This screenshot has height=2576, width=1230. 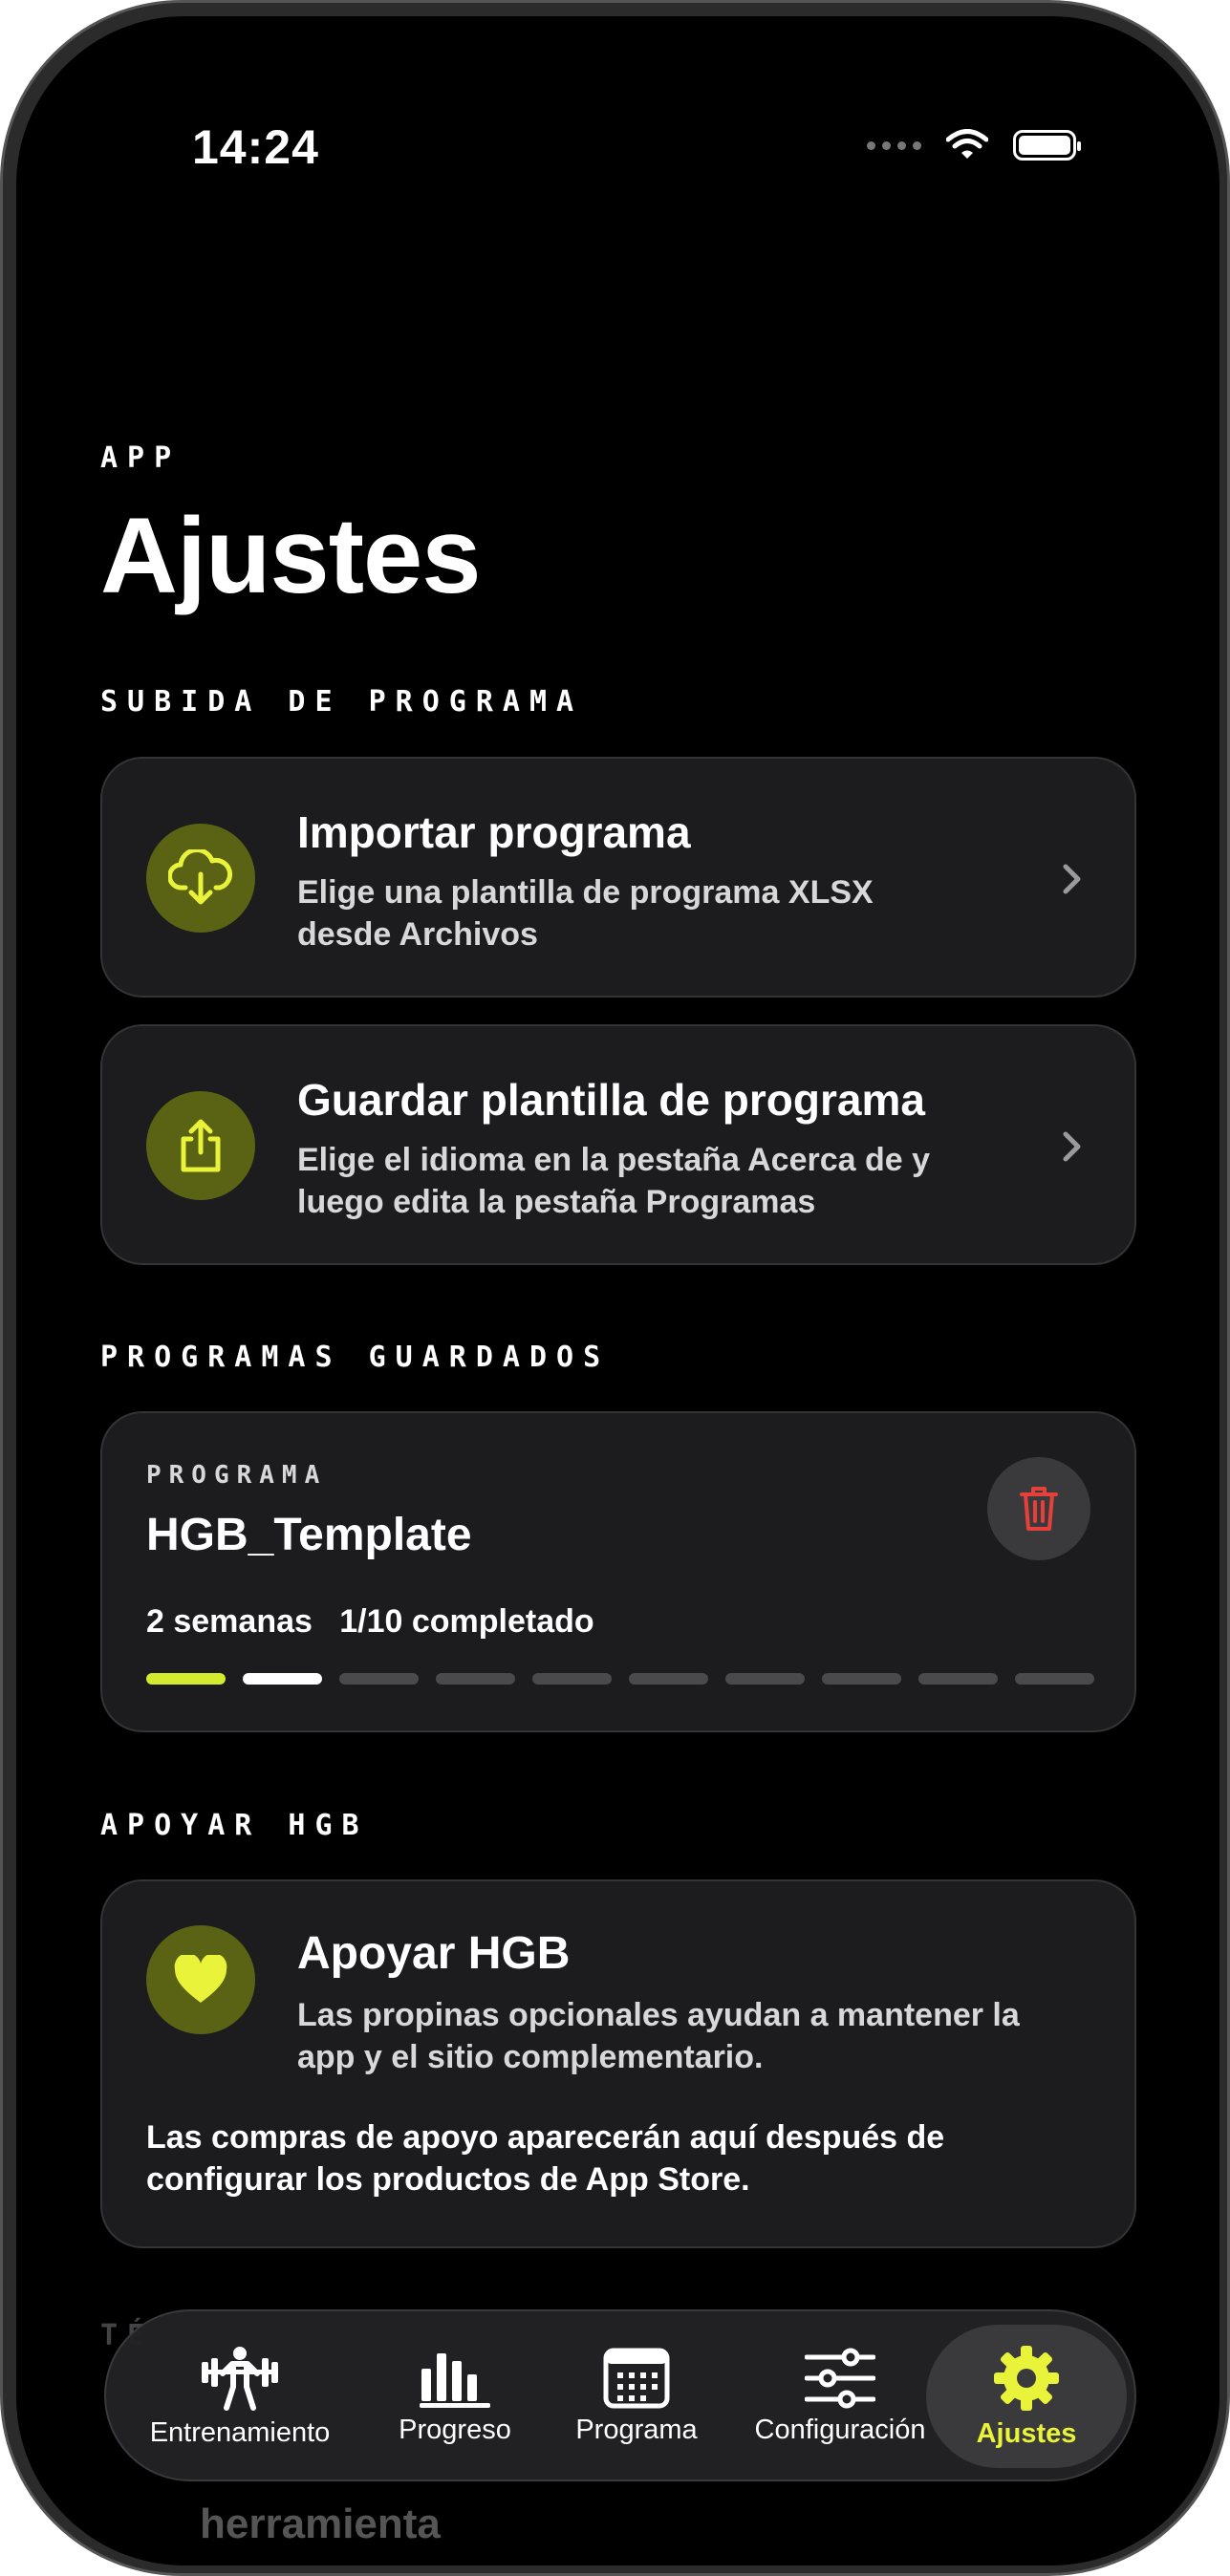 What do you see at coordinates (200, 1979) in the screenshot?
I see `heart-icon` at bounding box center [200, 1979].